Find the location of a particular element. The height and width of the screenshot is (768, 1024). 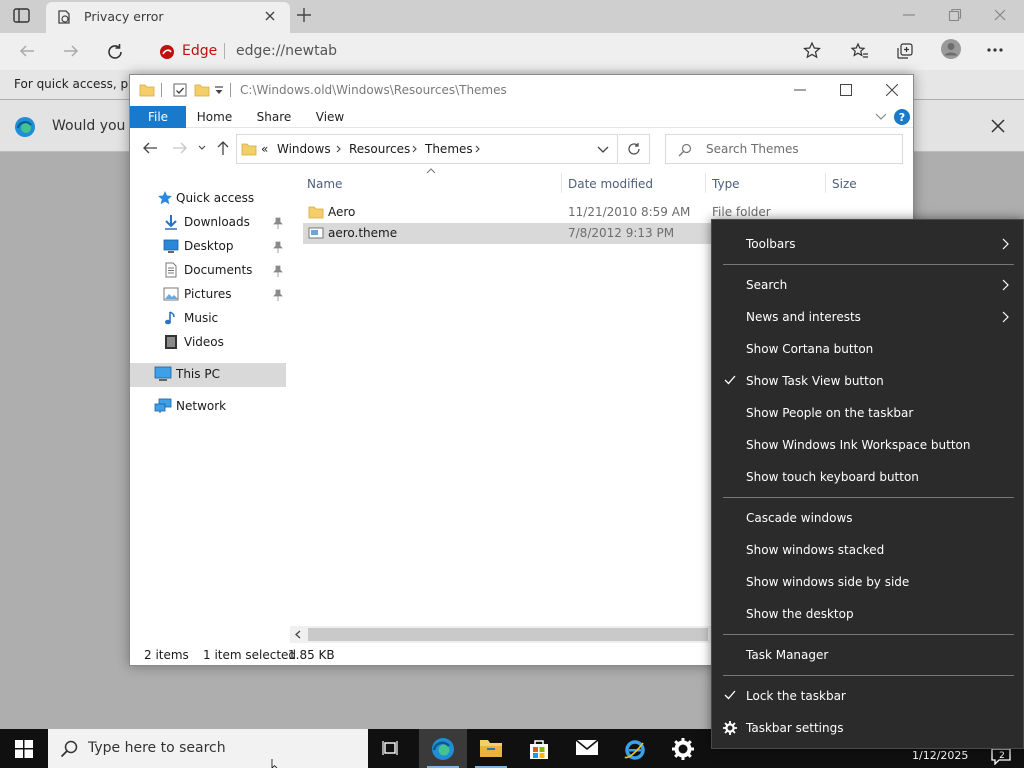

close-button is located at coordinates (892, 90).